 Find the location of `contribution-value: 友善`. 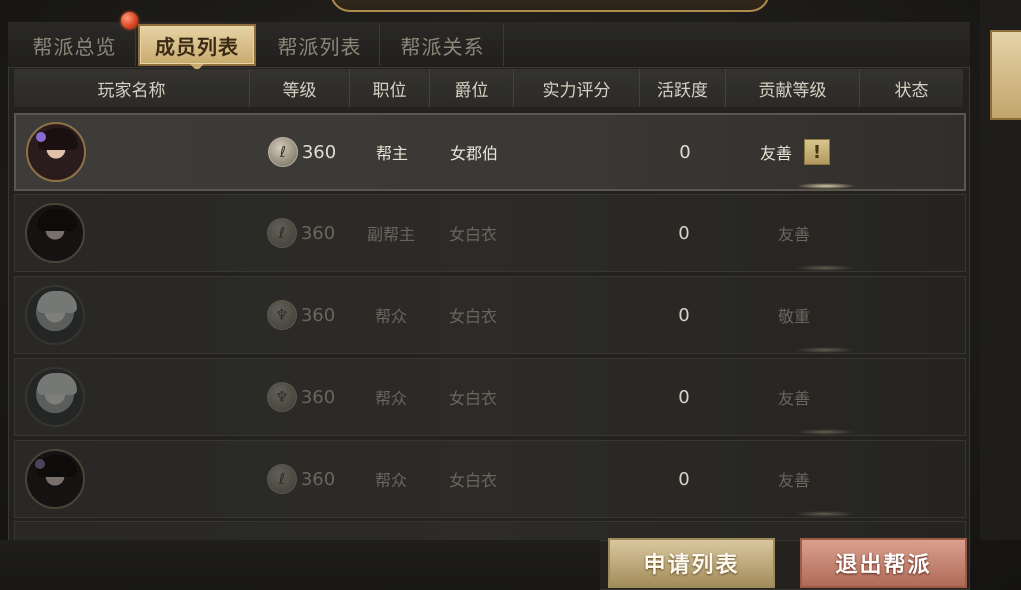

contribution-value: 友善 is located at coordinates (775, 153).